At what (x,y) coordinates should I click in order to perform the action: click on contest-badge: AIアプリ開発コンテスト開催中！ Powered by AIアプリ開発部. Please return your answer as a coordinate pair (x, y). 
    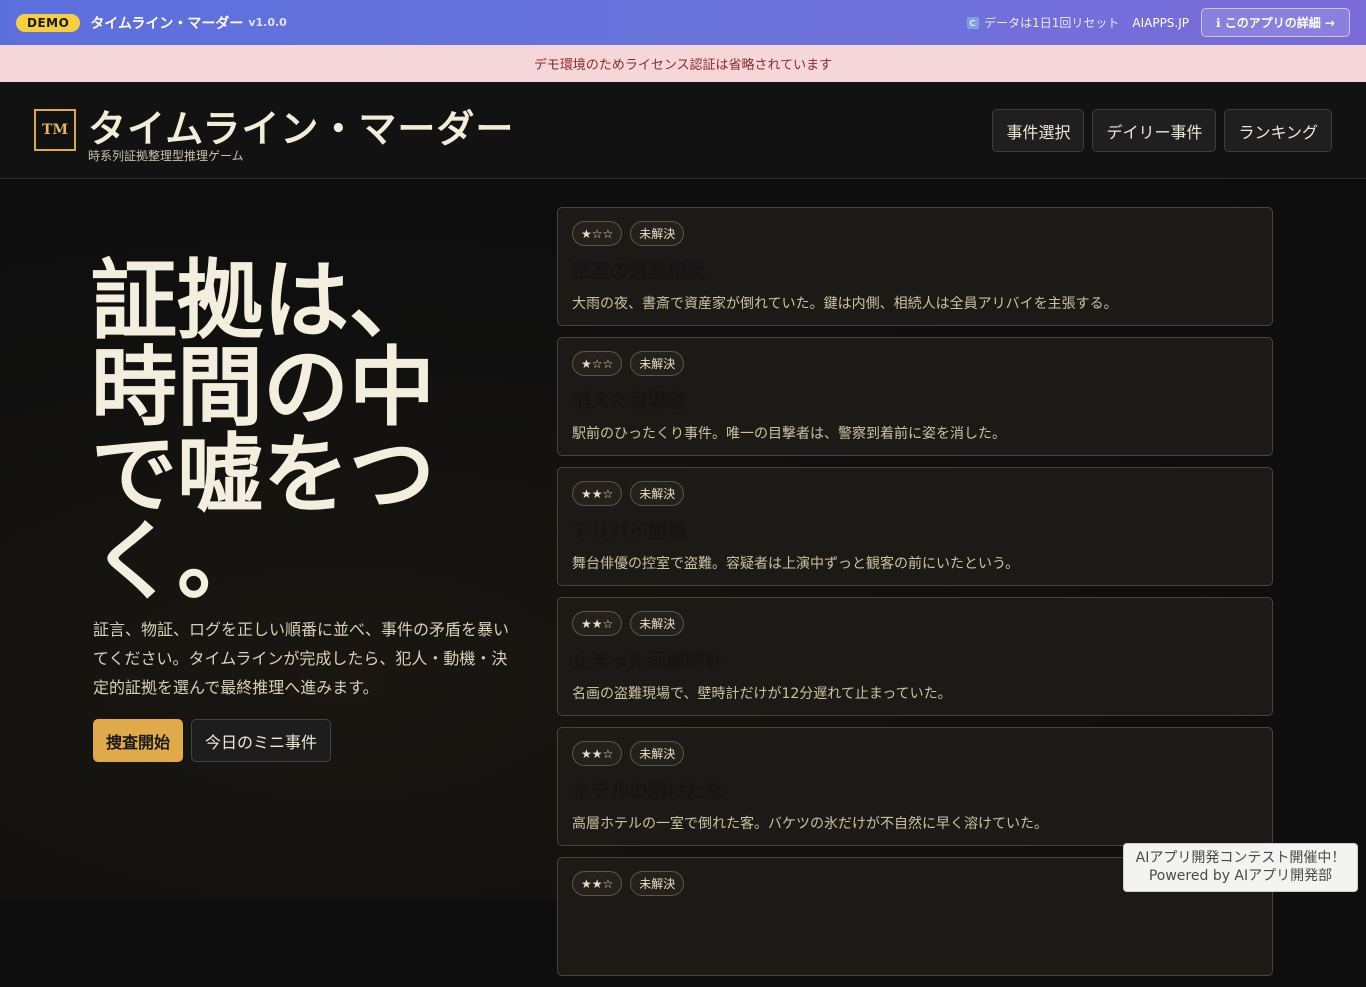
    Looking at the image, I should click on (1240, 867).